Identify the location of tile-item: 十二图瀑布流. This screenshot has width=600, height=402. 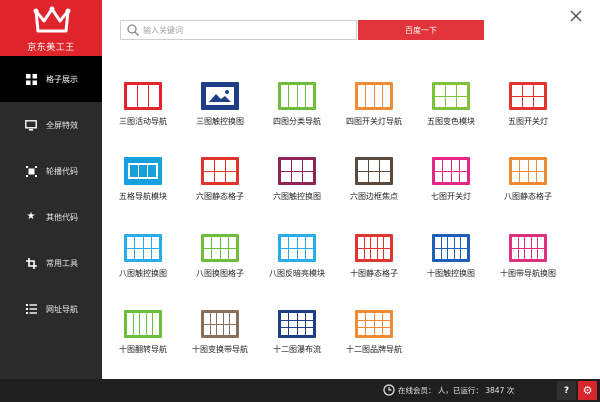
(297, 332).